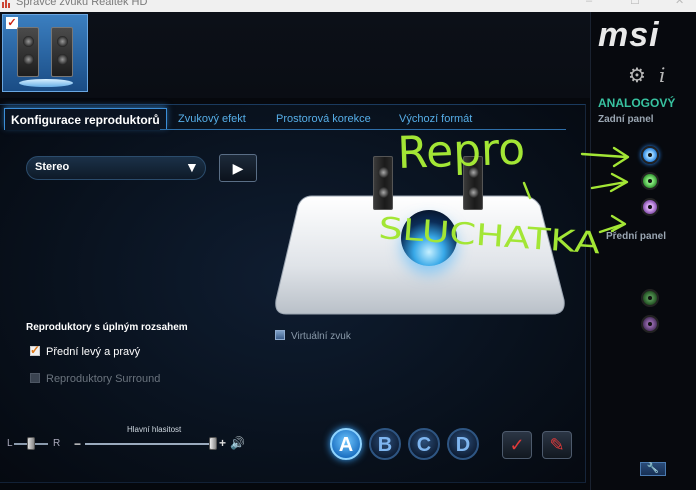 This screenshot has height=490, width=696. What do you see at coordinates (35, 378) in the screenshot?
I see `surround-check-icon` at bounding box center [35, 378].